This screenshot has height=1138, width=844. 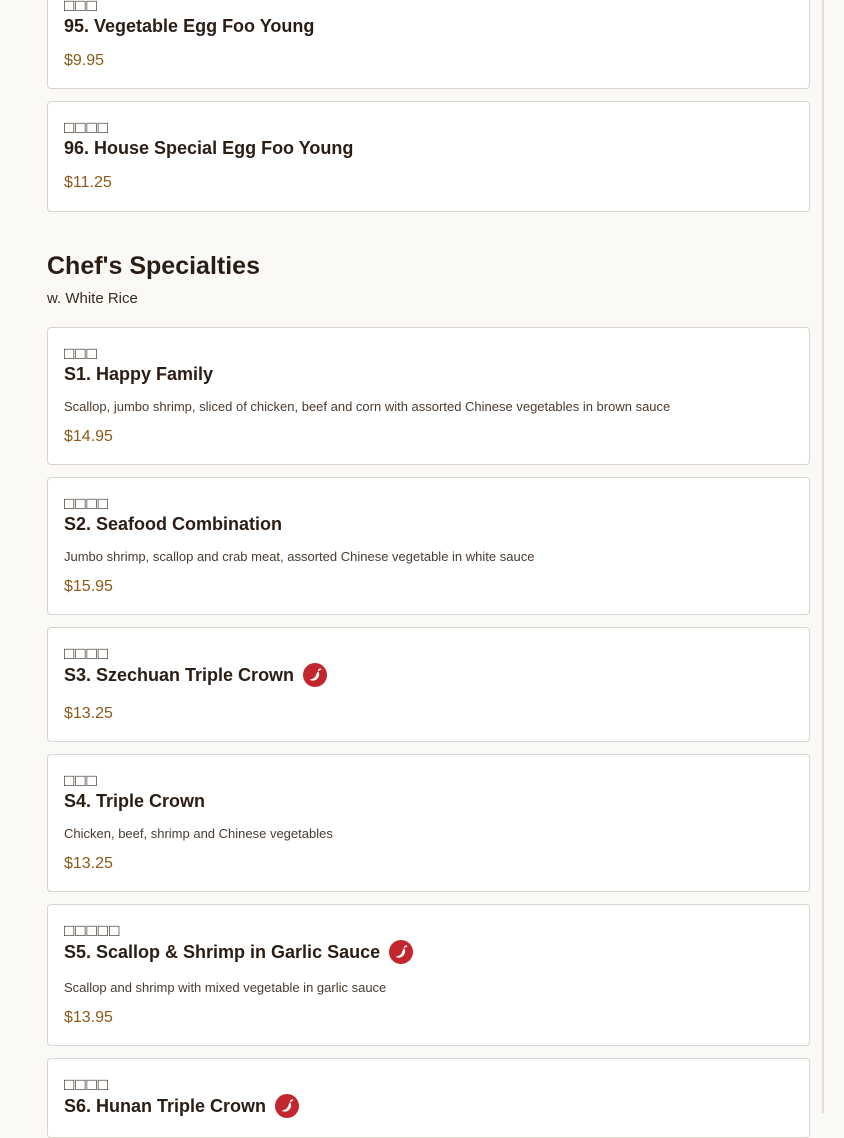 I want to click on item-name-row: S3. Szechuan Triple Crown, so click(x=196, y=675).